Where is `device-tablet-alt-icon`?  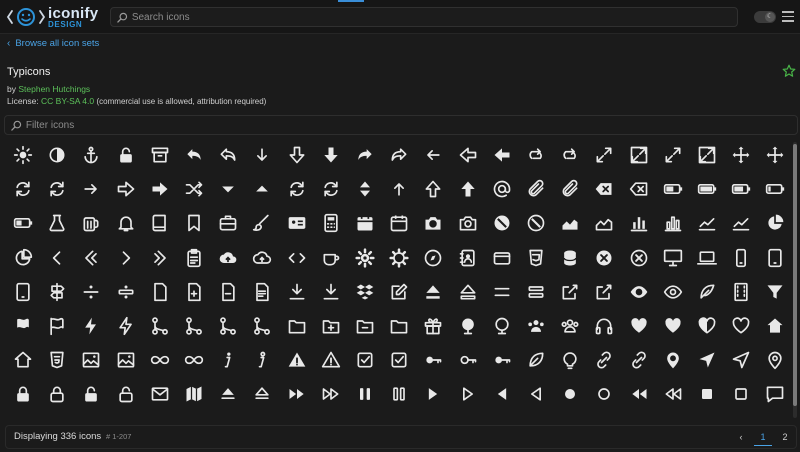 device-tablet-alt-icon is located at coordinates (23, 292).